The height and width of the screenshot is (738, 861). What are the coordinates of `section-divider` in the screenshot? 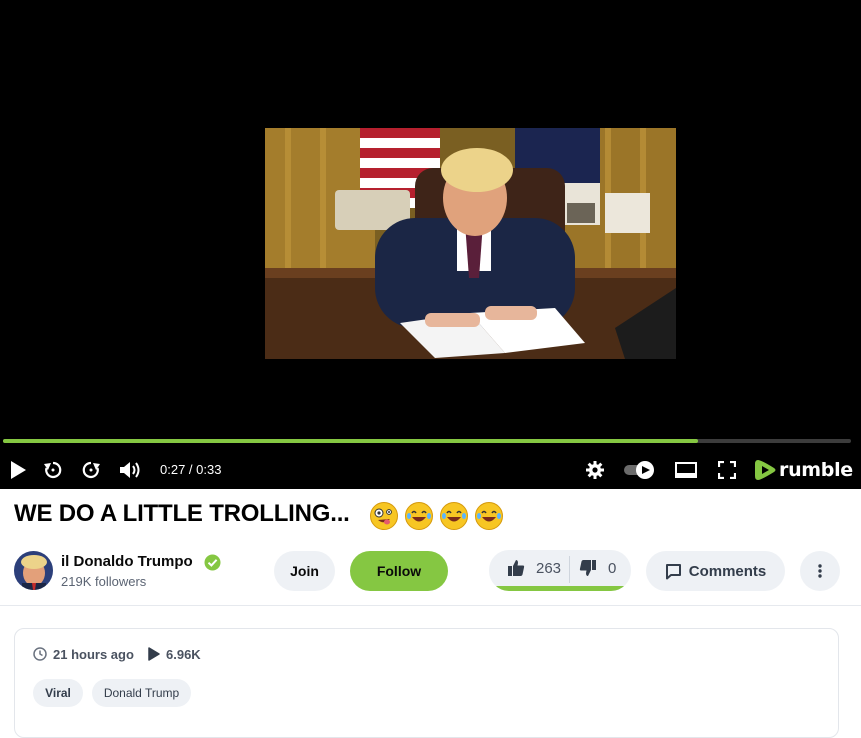 It's located at (430, 605).